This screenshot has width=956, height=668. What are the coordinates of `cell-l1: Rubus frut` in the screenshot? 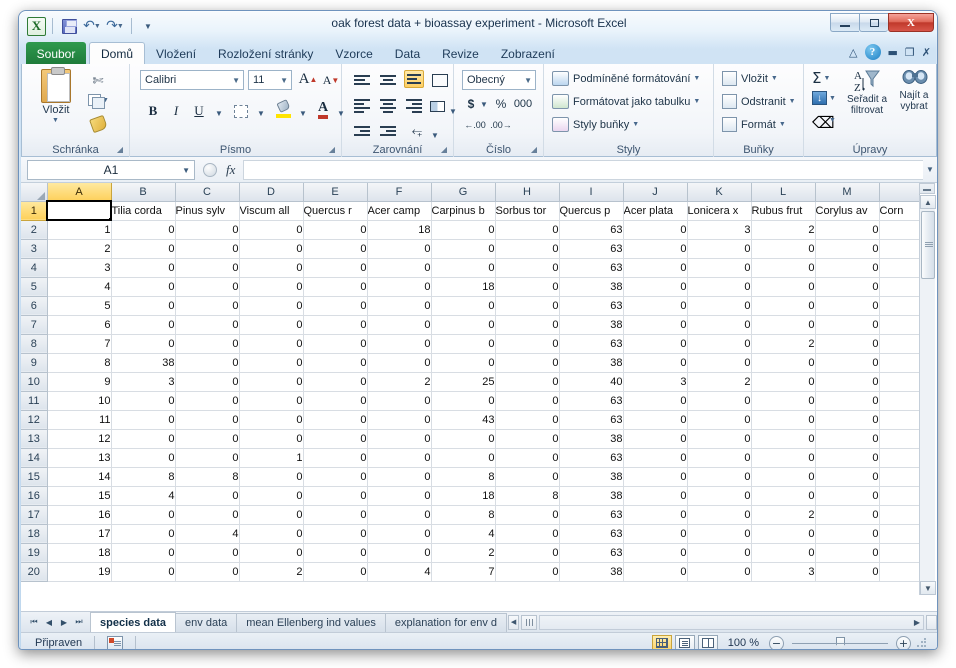 It's located at (783, 211).